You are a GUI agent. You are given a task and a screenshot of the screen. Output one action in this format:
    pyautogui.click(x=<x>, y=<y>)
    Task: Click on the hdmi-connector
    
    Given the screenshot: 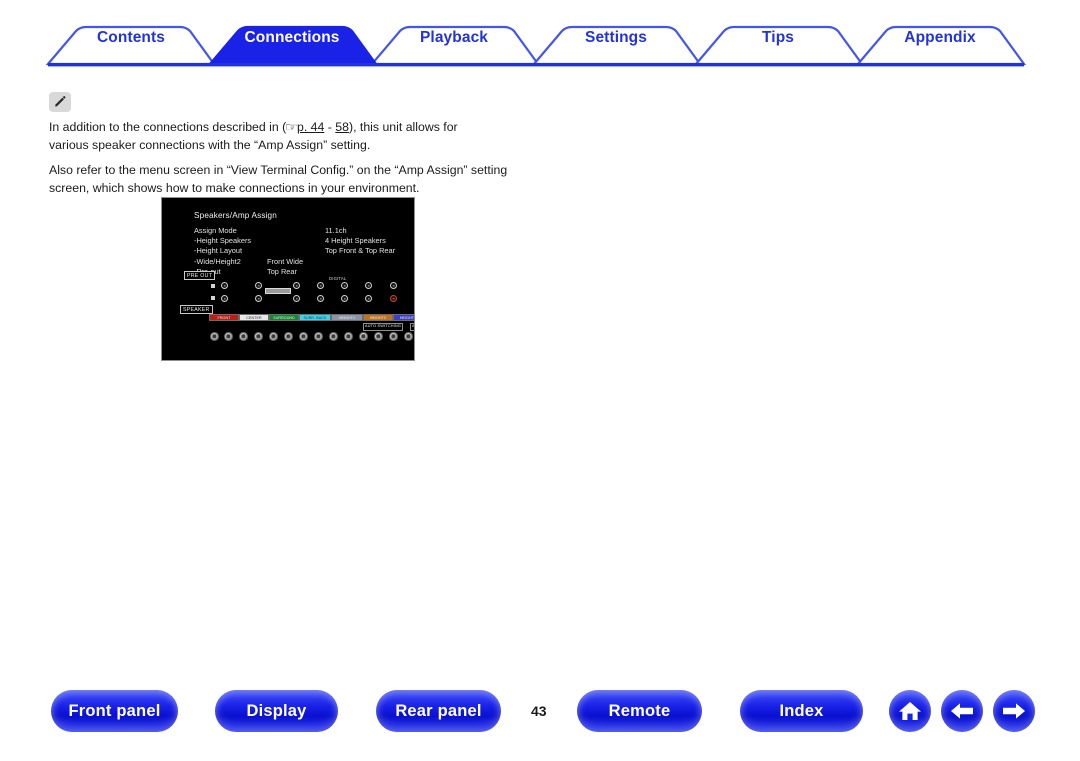 What is the action you would take?
    pyautogui.click(x=278, y=291)
    